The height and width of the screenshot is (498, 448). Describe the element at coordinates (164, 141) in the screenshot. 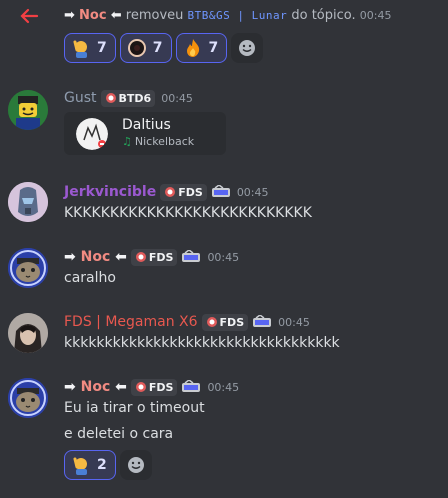

I see `embed-song-text: Nickelback` at that location.